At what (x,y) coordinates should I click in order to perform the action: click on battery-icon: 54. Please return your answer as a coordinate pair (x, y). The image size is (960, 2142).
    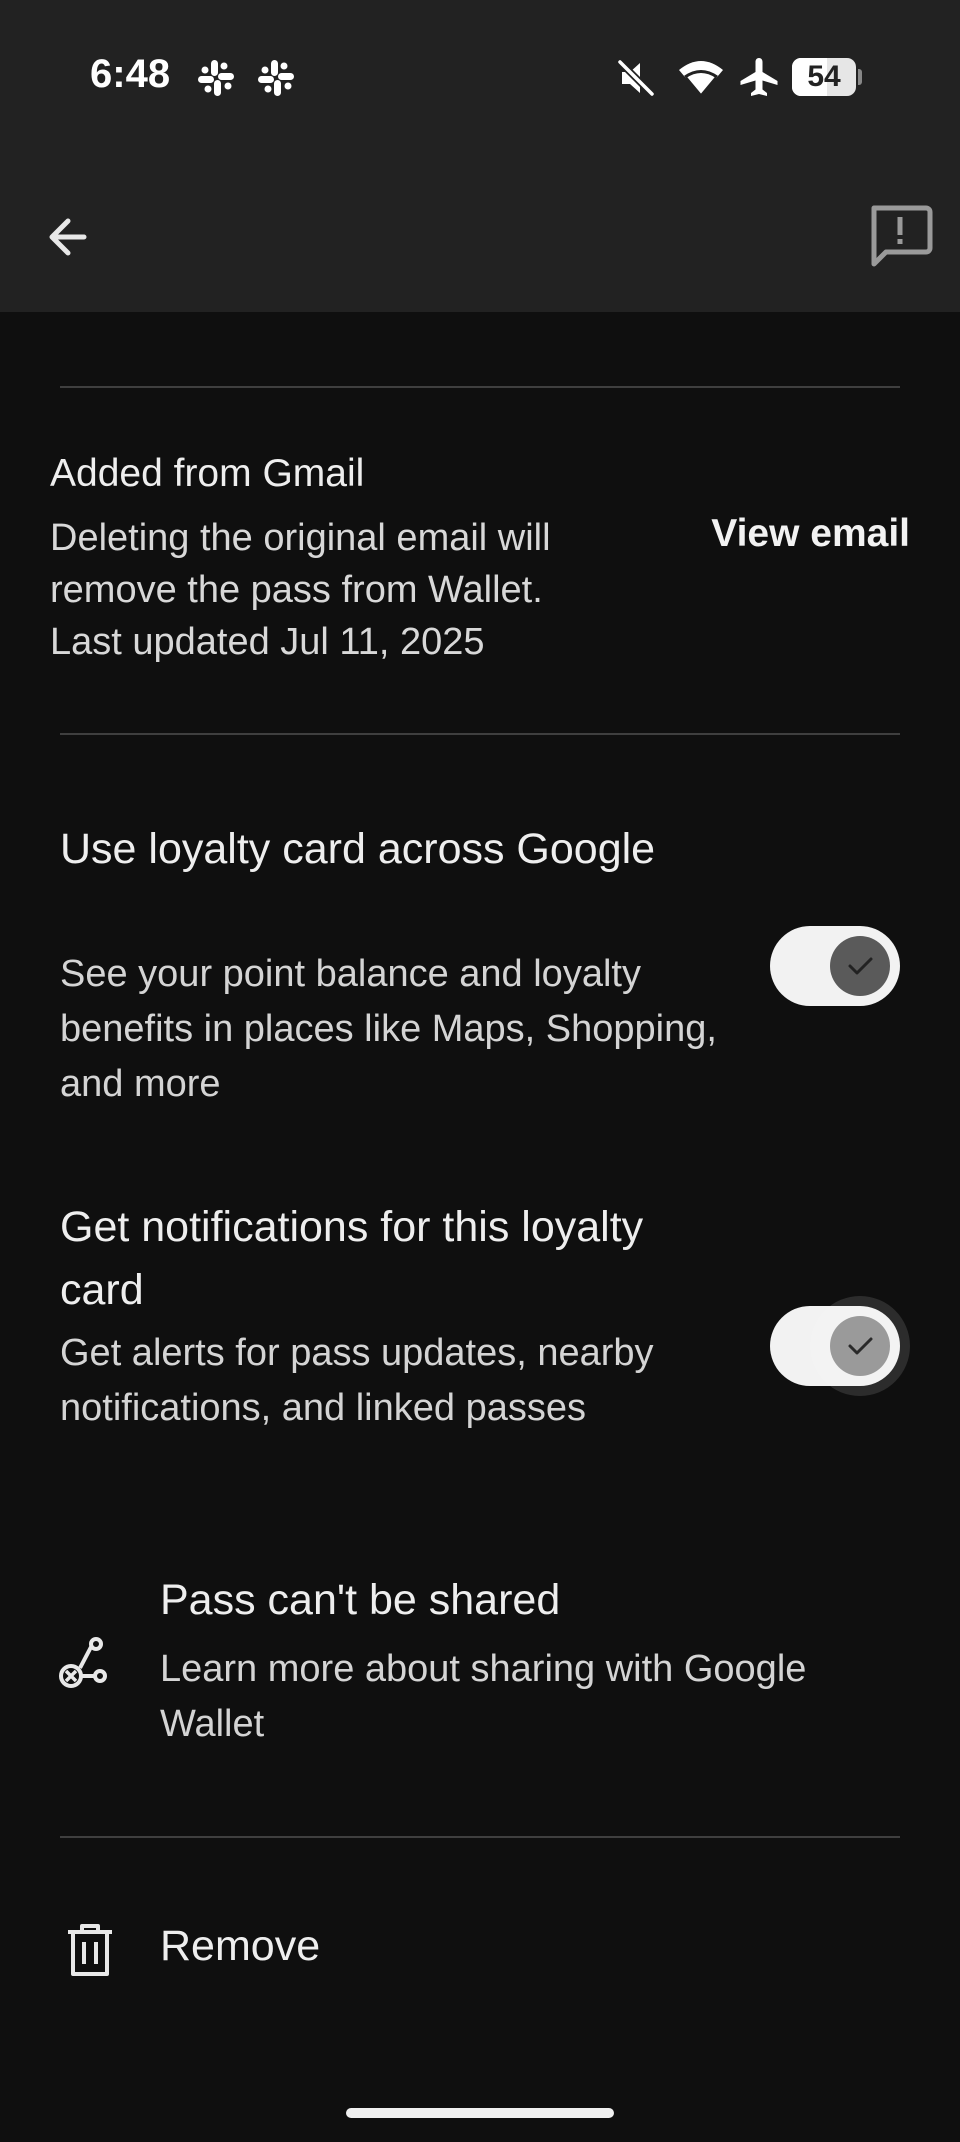
    Looking at the image, I should click on (827, 77).